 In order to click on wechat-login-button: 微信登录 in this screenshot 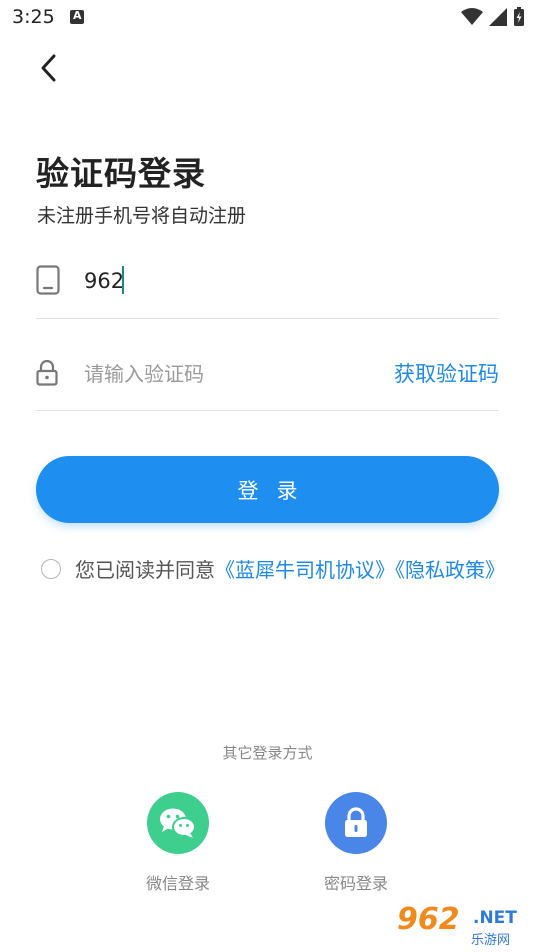, I will do `click(178, 843)`.